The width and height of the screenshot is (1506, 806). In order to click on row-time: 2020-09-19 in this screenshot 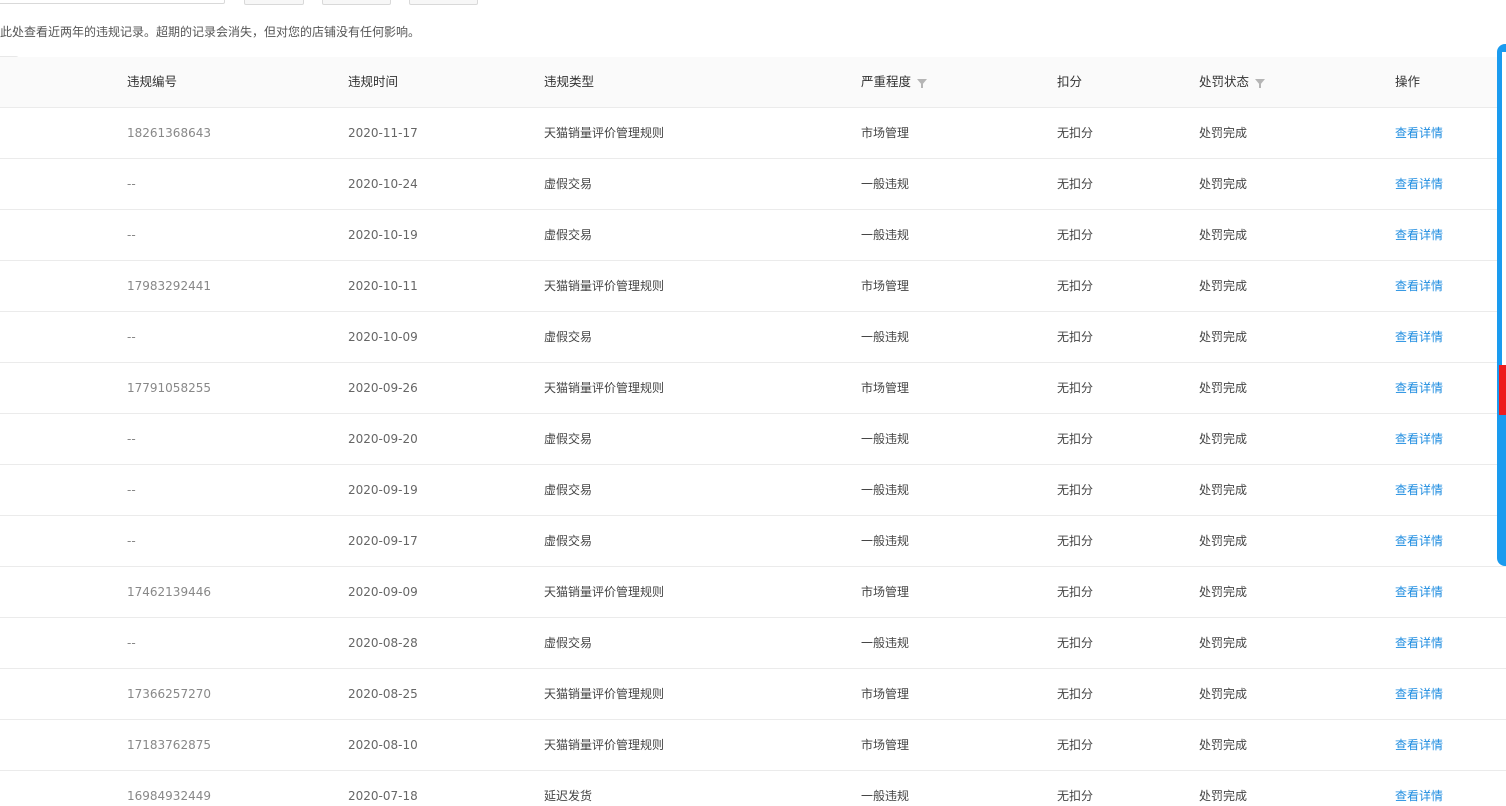, I will do `click(383, 490)`.